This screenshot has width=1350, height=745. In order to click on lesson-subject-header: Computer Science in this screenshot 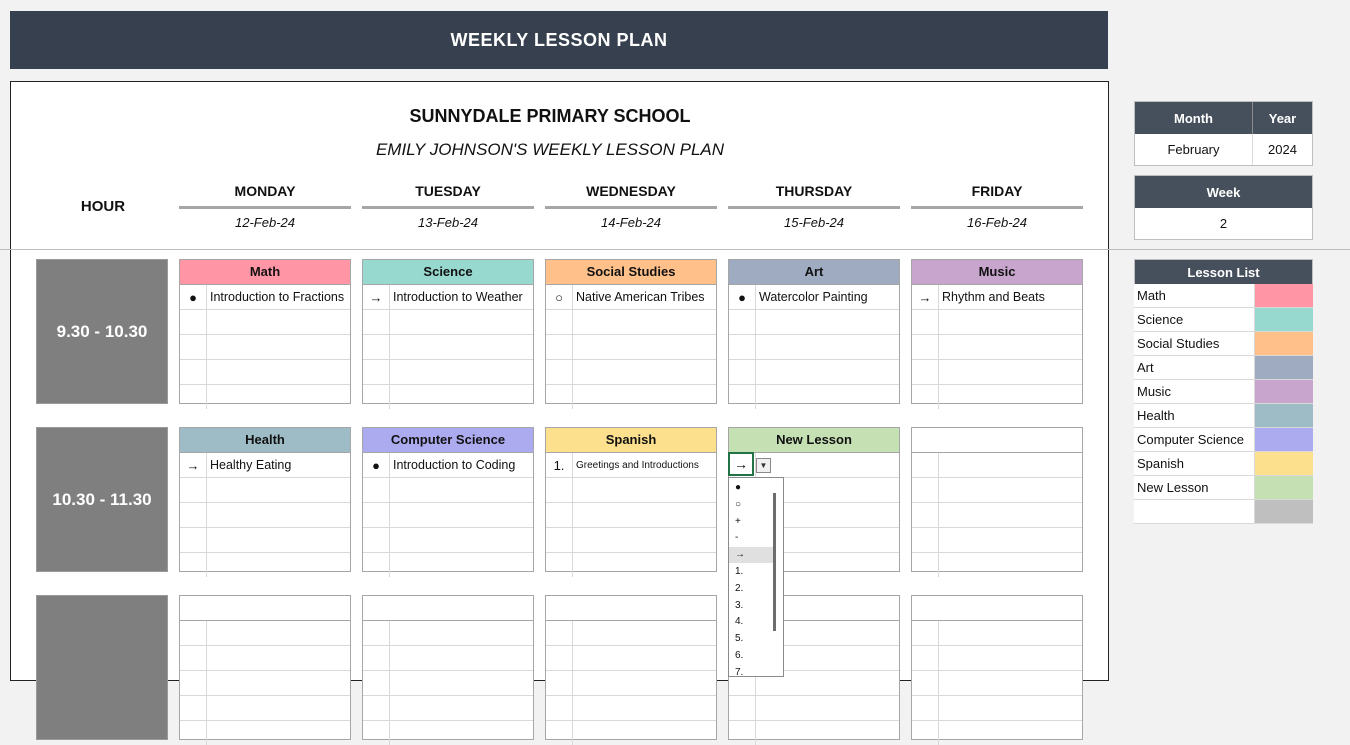, I will do `click(448, 440)`.